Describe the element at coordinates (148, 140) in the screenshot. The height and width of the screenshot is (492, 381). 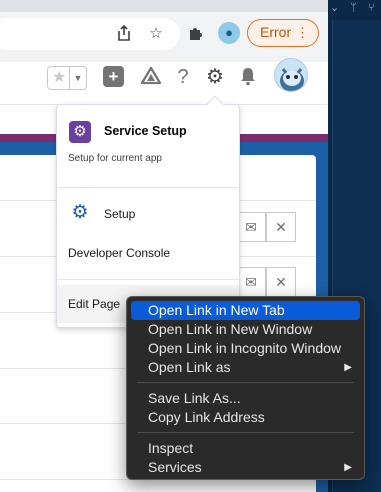
I see `service-setup-item: ⚙ Service Setup Setup for current app` at that location.